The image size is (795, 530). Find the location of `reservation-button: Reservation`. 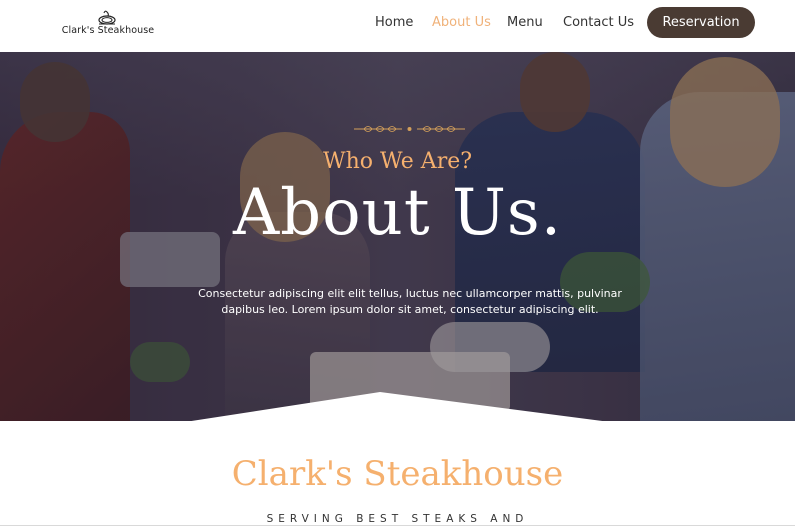

reservation-button: Reservation is located at coordinates (701, 22).